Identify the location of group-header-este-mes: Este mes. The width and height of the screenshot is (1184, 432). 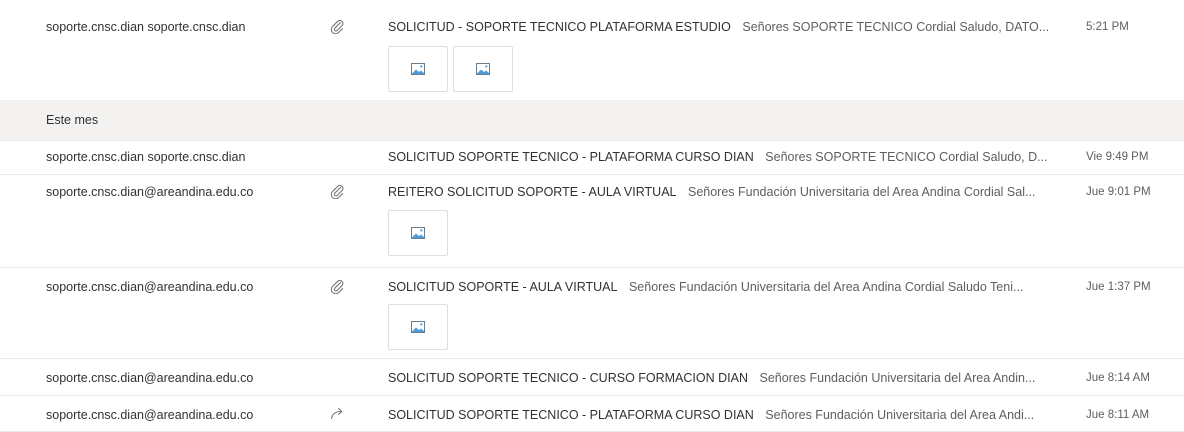
(592, 120).